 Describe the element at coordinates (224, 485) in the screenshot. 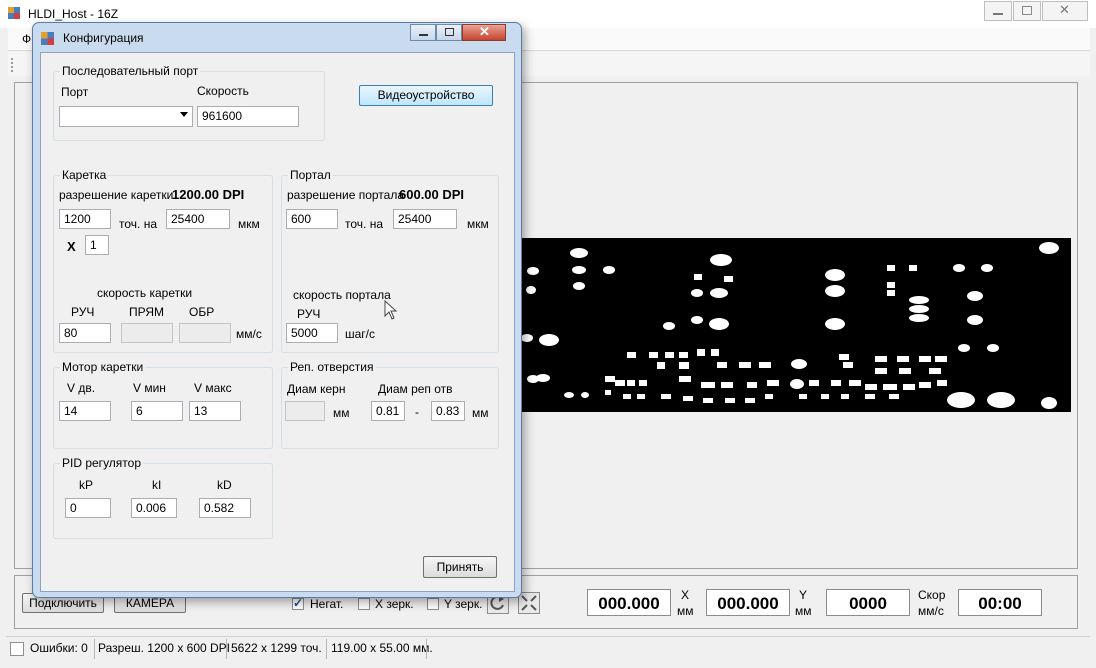

I see `pid-kd-label: kD` at that location.